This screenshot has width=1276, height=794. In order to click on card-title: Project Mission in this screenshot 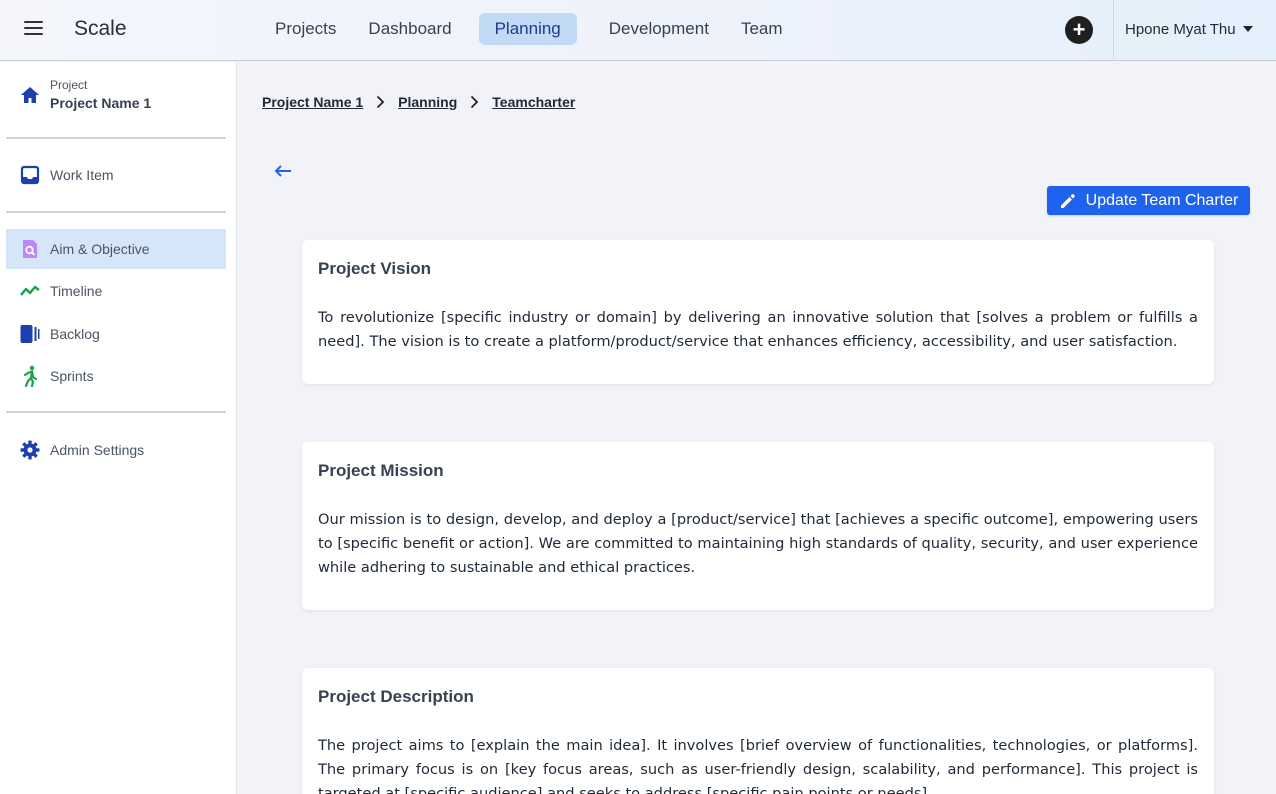, I will do `click(381, 470)`.